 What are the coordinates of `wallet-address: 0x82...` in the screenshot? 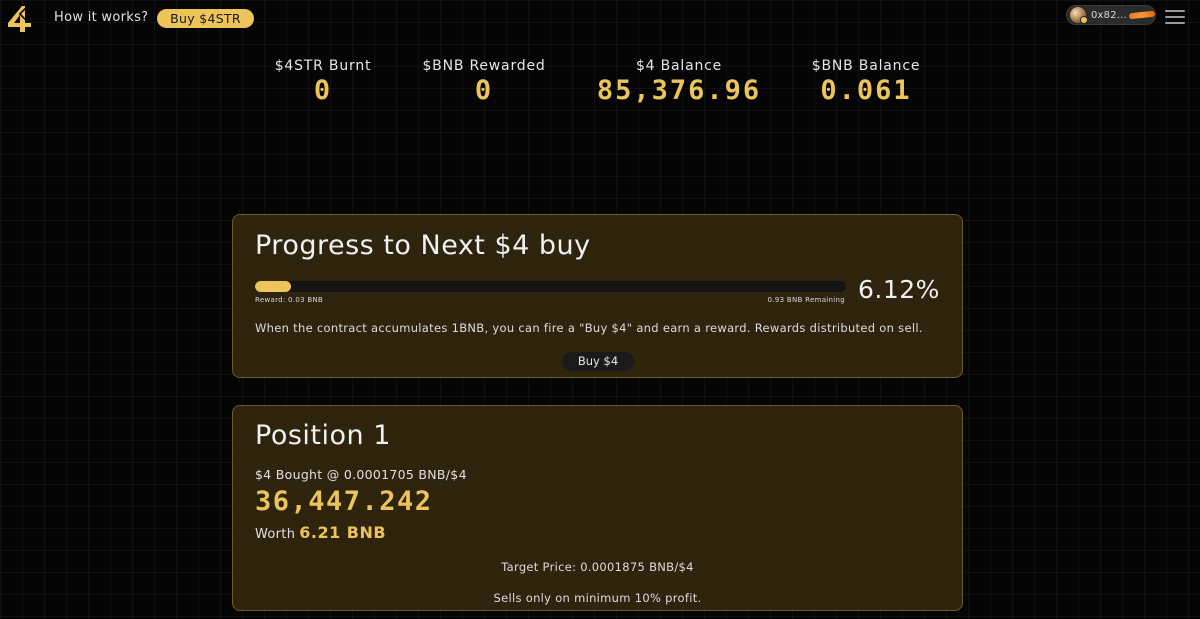 It's located at (1109, 15).